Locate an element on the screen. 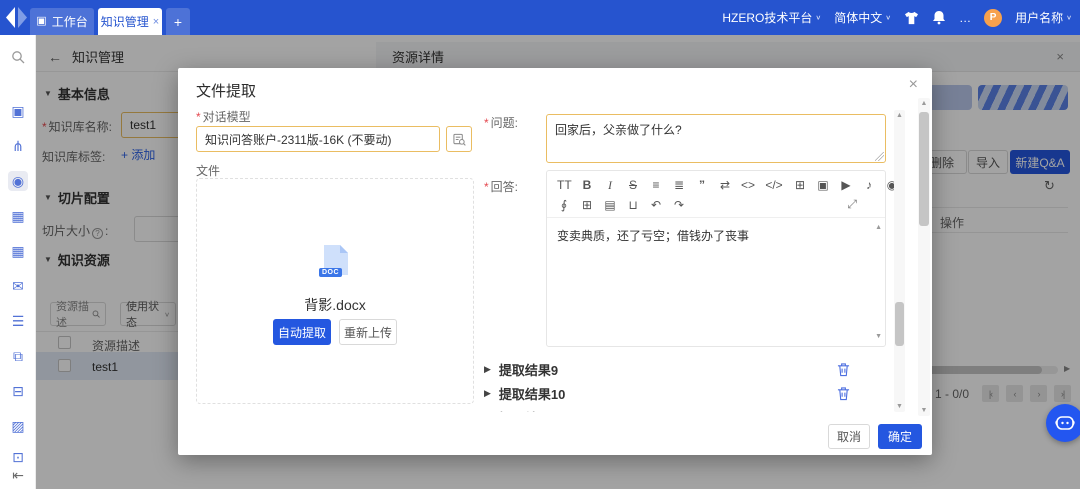  sidebar-item-sliders: ☰ is located at coordinates (18, 321).